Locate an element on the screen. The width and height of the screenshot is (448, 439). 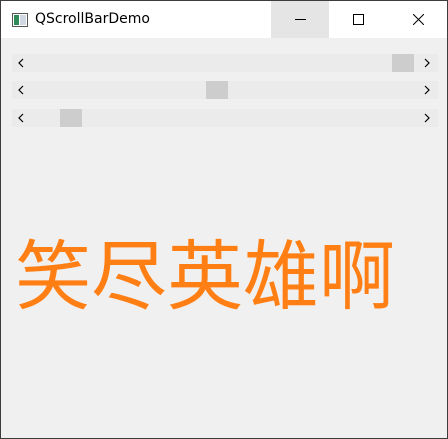
close-icon is located at coordinates (418, 19).